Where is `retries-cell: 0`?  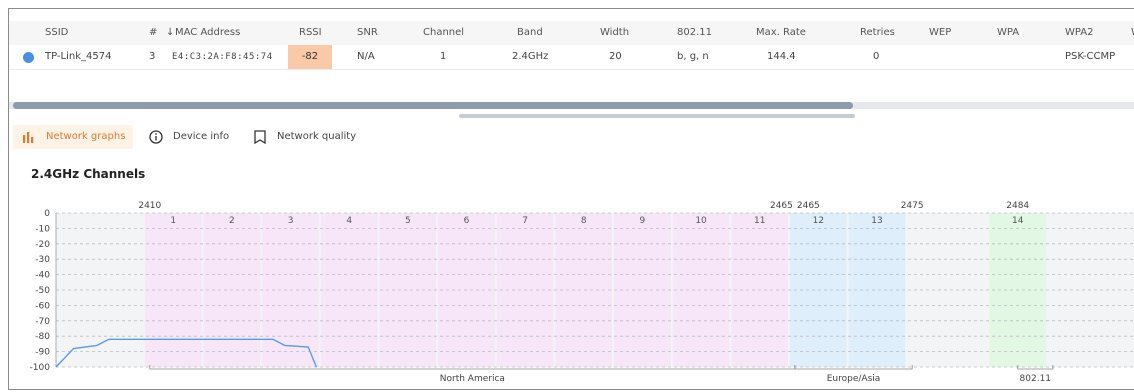 retries-cell: 0 is located at coordinates (876, 56).